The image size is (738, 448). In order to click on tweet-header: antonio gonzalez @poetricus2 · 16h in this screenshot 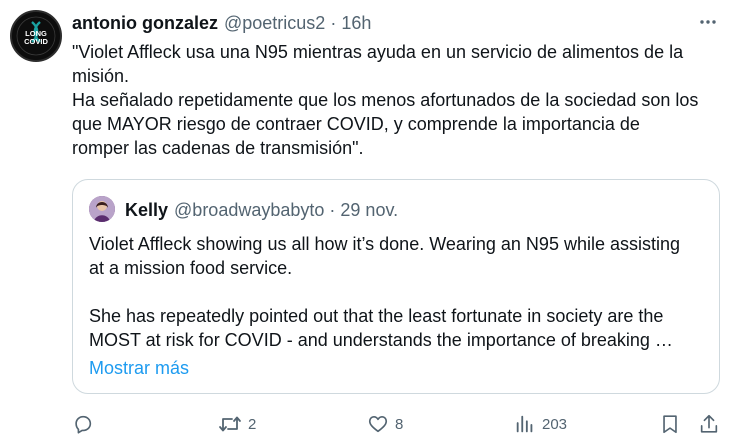, I will do `click(221, 23)`.